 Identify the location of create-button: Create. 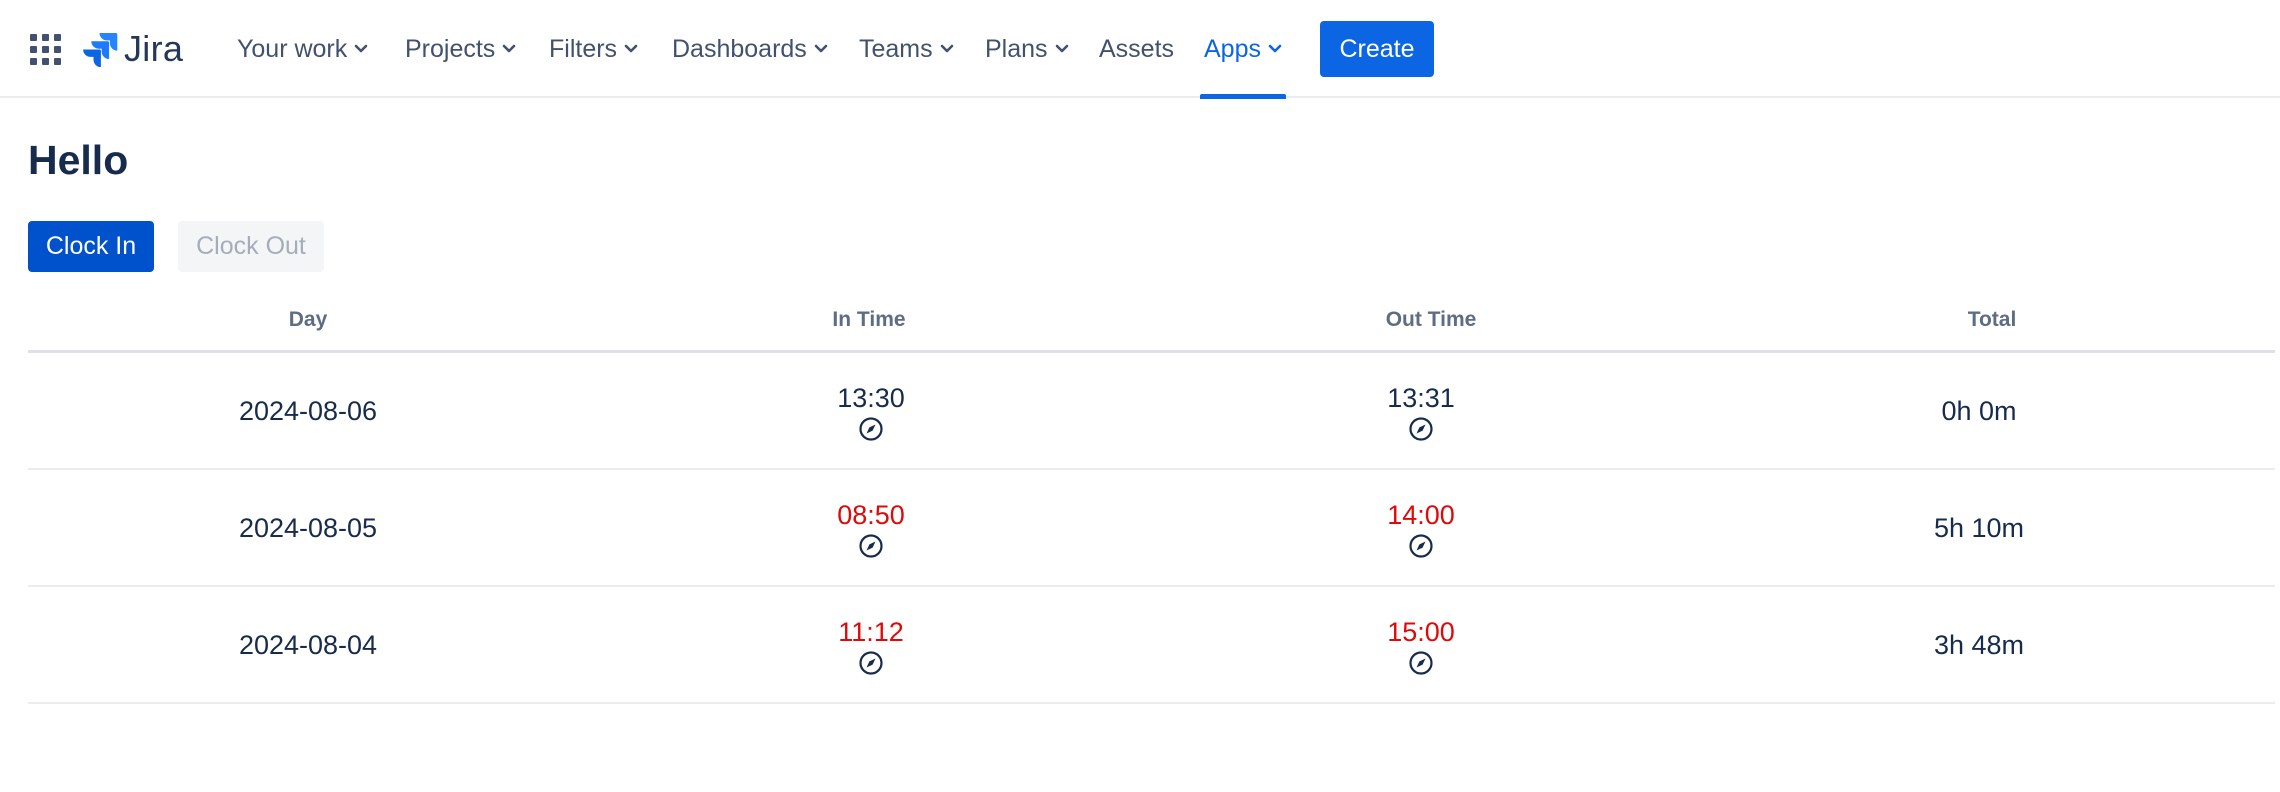
(1377, 49).